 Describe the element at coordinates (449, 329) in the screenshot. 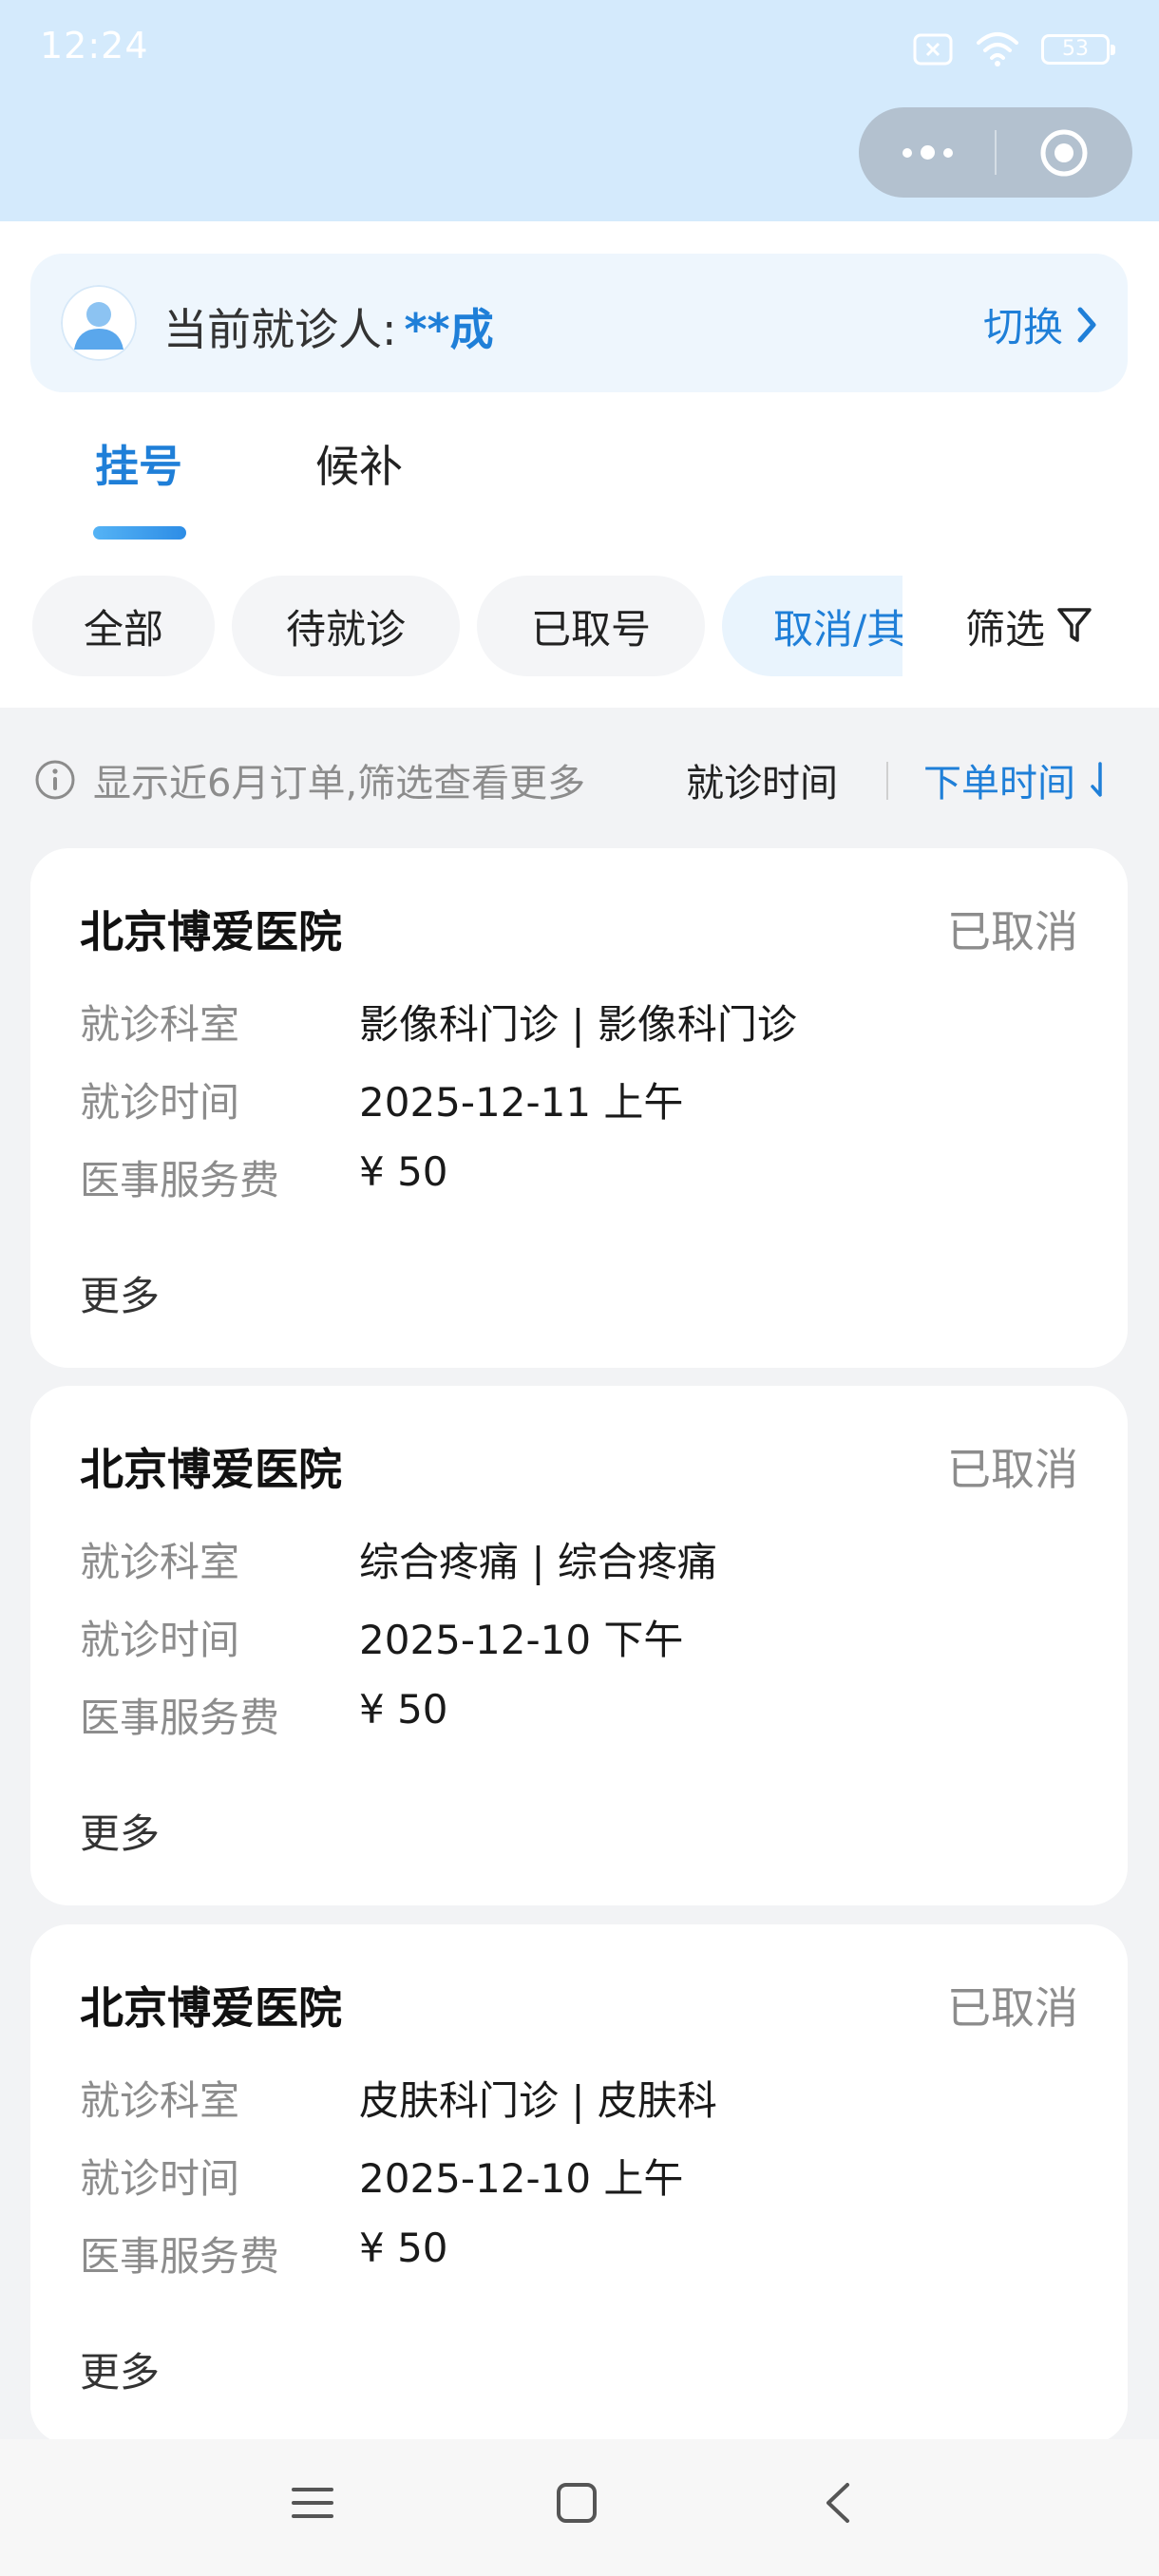

I see `patient-name: **成` at that location.